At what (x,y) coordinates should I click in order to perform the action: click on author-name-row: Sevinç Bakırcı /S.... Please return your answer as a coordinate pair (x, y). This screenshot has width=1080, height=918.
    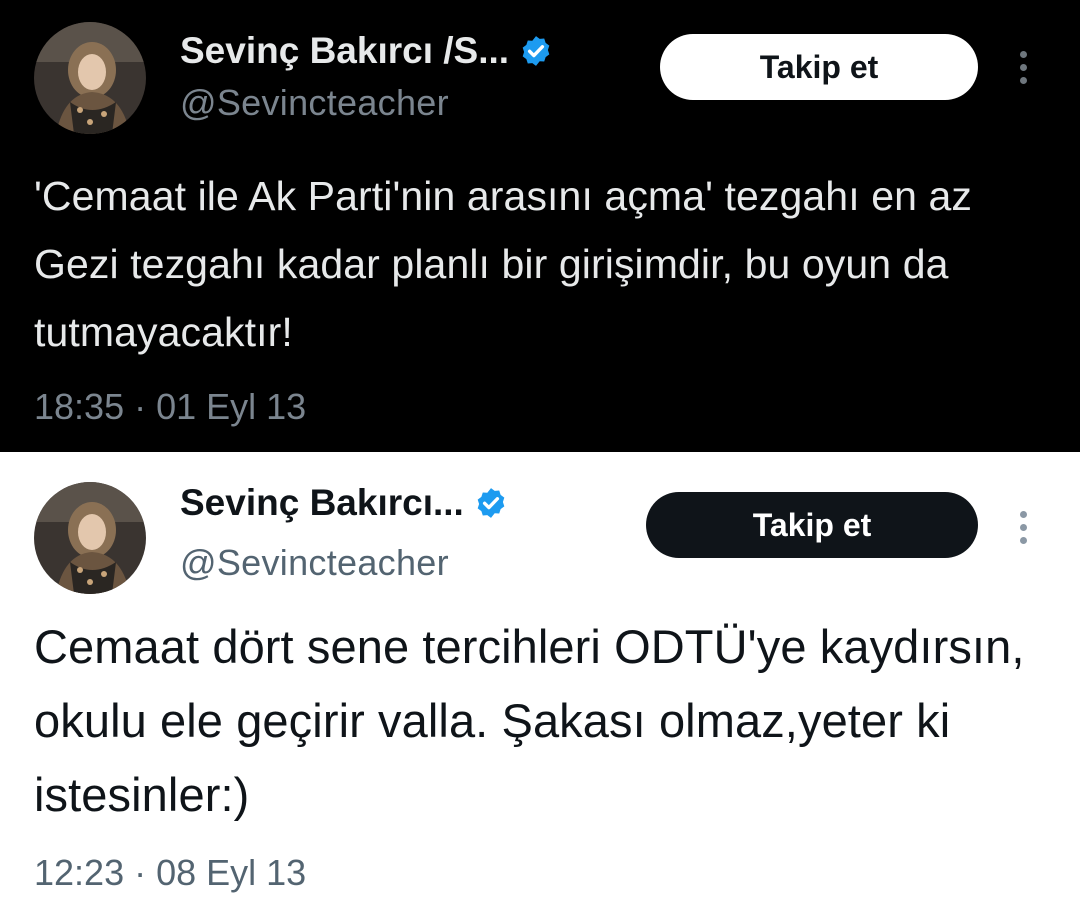
    Looking at the image, I should click on (366, 51).